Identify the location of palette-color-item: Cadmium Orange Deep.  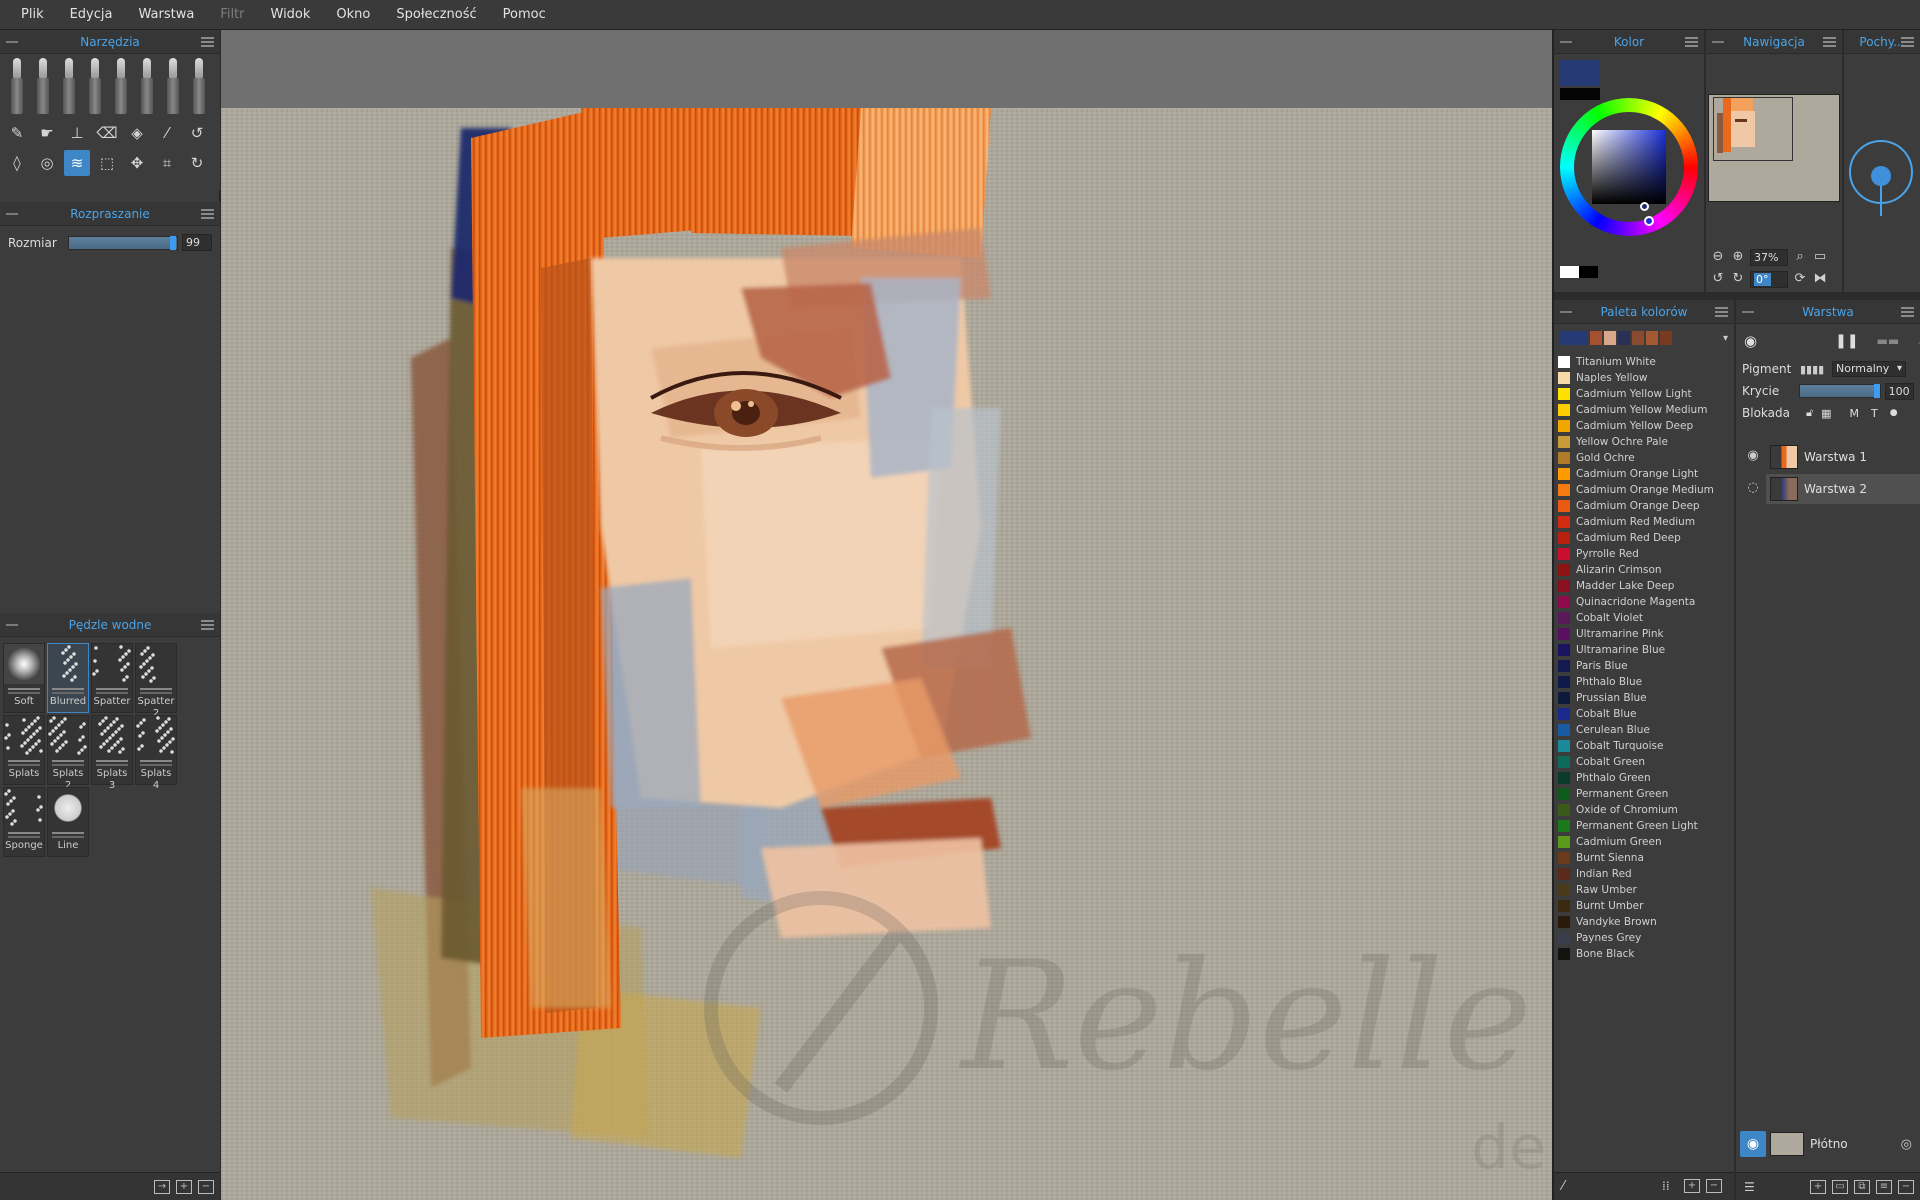
(1644, 506).